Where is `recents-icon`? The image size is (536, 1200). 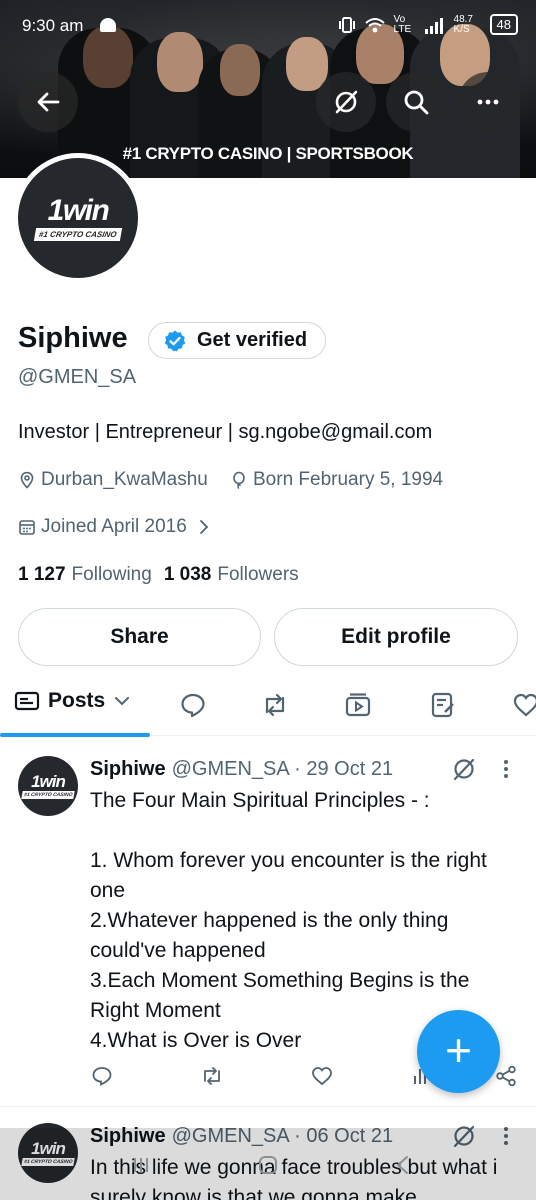
recents-icon is located at coordinates (141, 1165).